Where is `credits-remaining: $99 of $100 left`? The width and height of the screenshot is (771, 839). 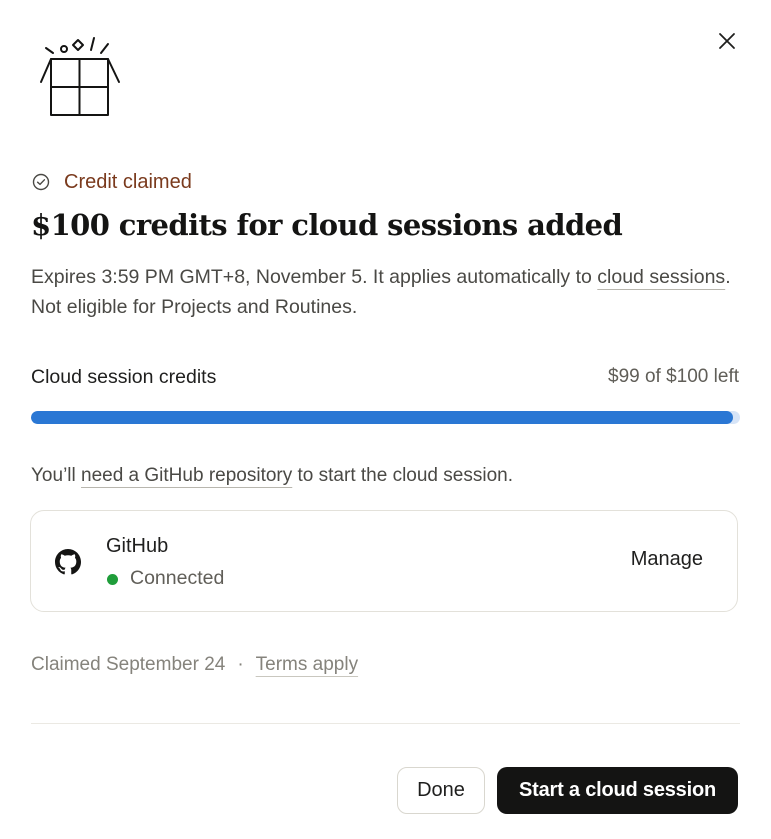
credits-remaining: $99 of $100 left is located at coordinates (673, 376).